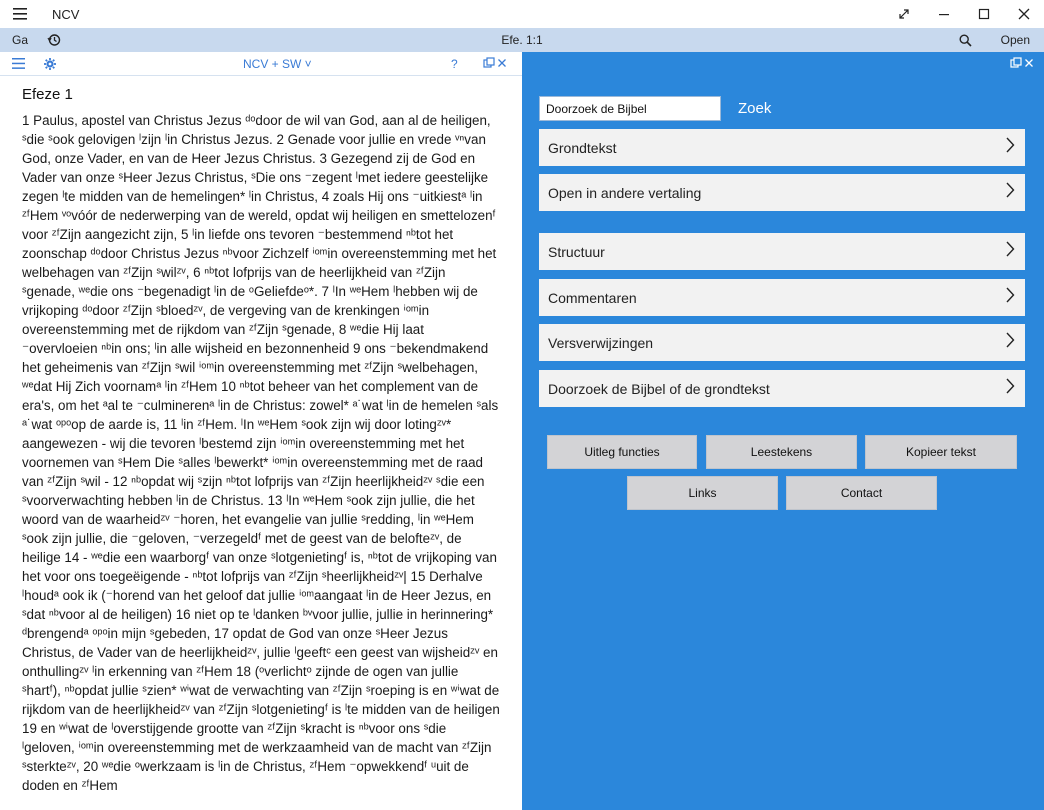 The width and height of the screenshot is (1044, 810). I want to click on tools-pane-toolbar, so click(783, 64).